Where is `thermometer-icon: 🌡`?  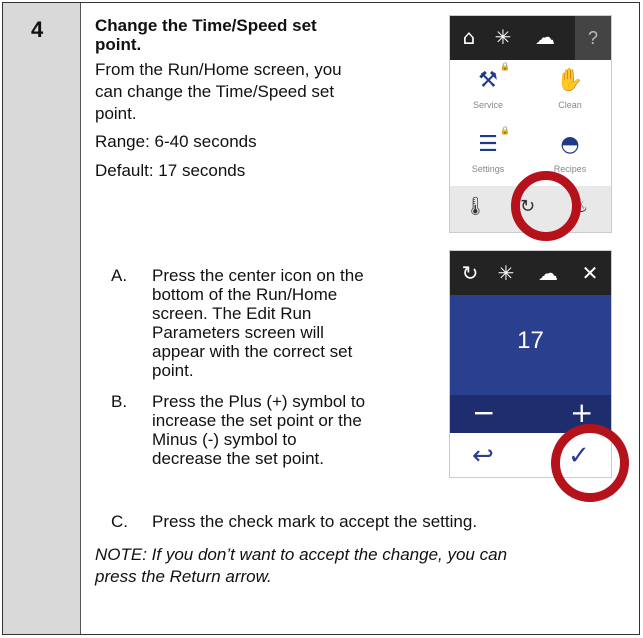 thermometer-icon: 🌡 is located at coordinates (475, 206).